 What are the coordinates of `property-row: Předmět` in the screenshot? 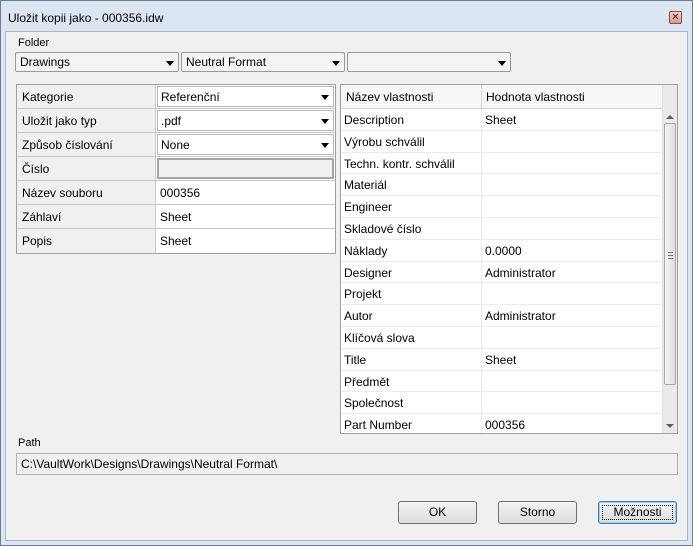 It's located at (502, 382).